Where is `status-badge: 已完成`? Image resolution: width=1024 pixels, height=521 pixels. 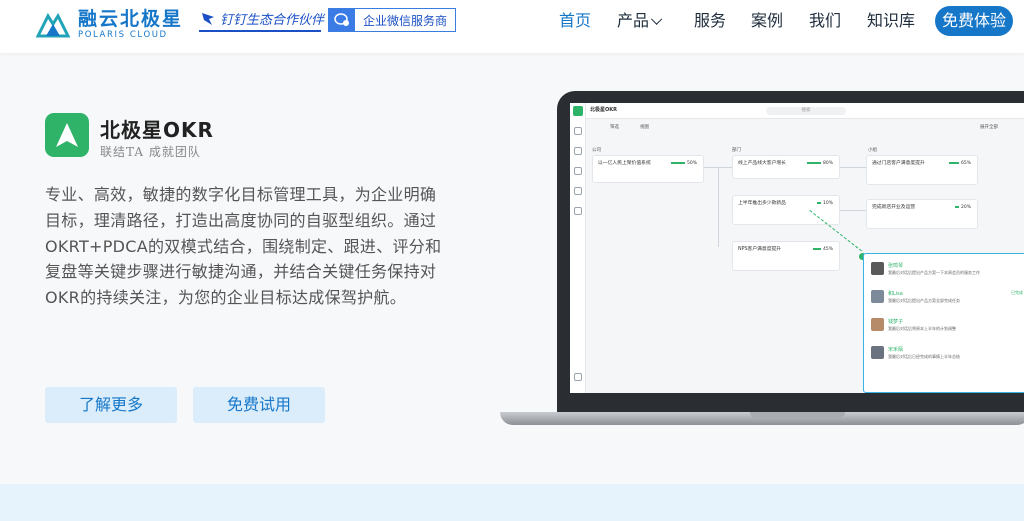 status-badge: 已完成 is located at coordinates (1017, 292).